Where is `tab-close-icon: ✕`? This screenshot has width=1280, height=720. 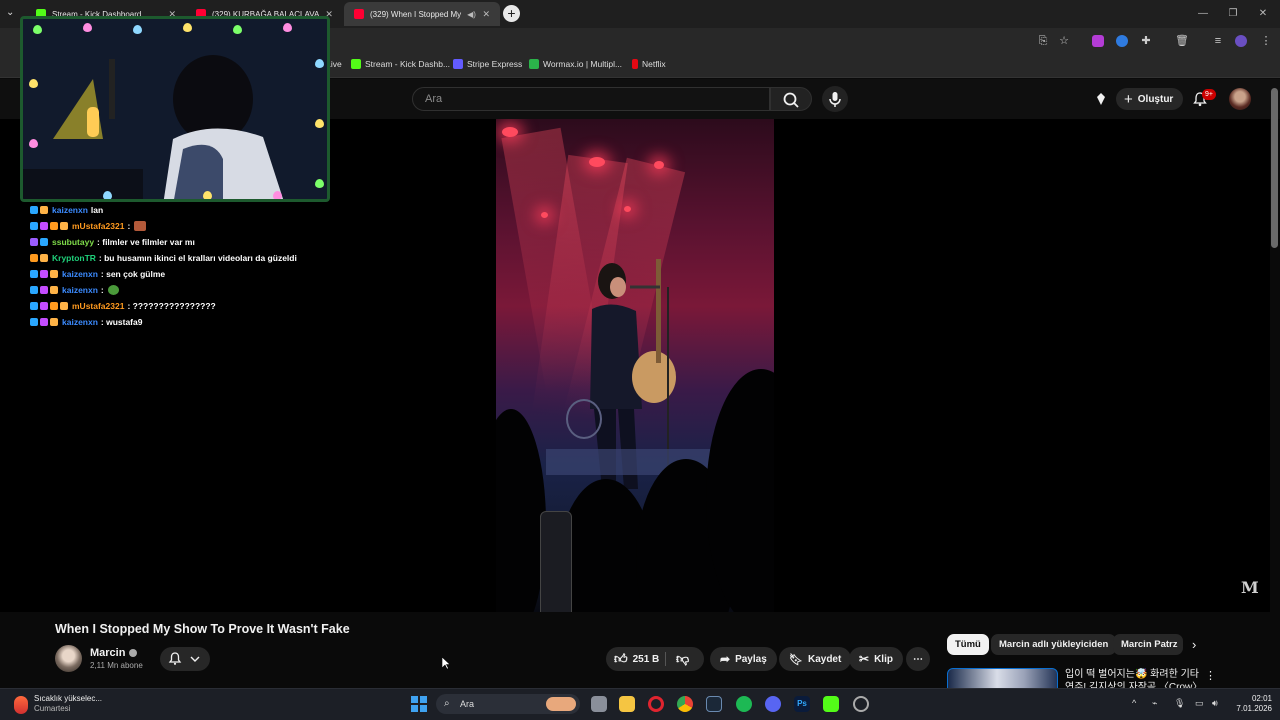
tab-close-icon: ✕ is located at coordinates (486, 14).